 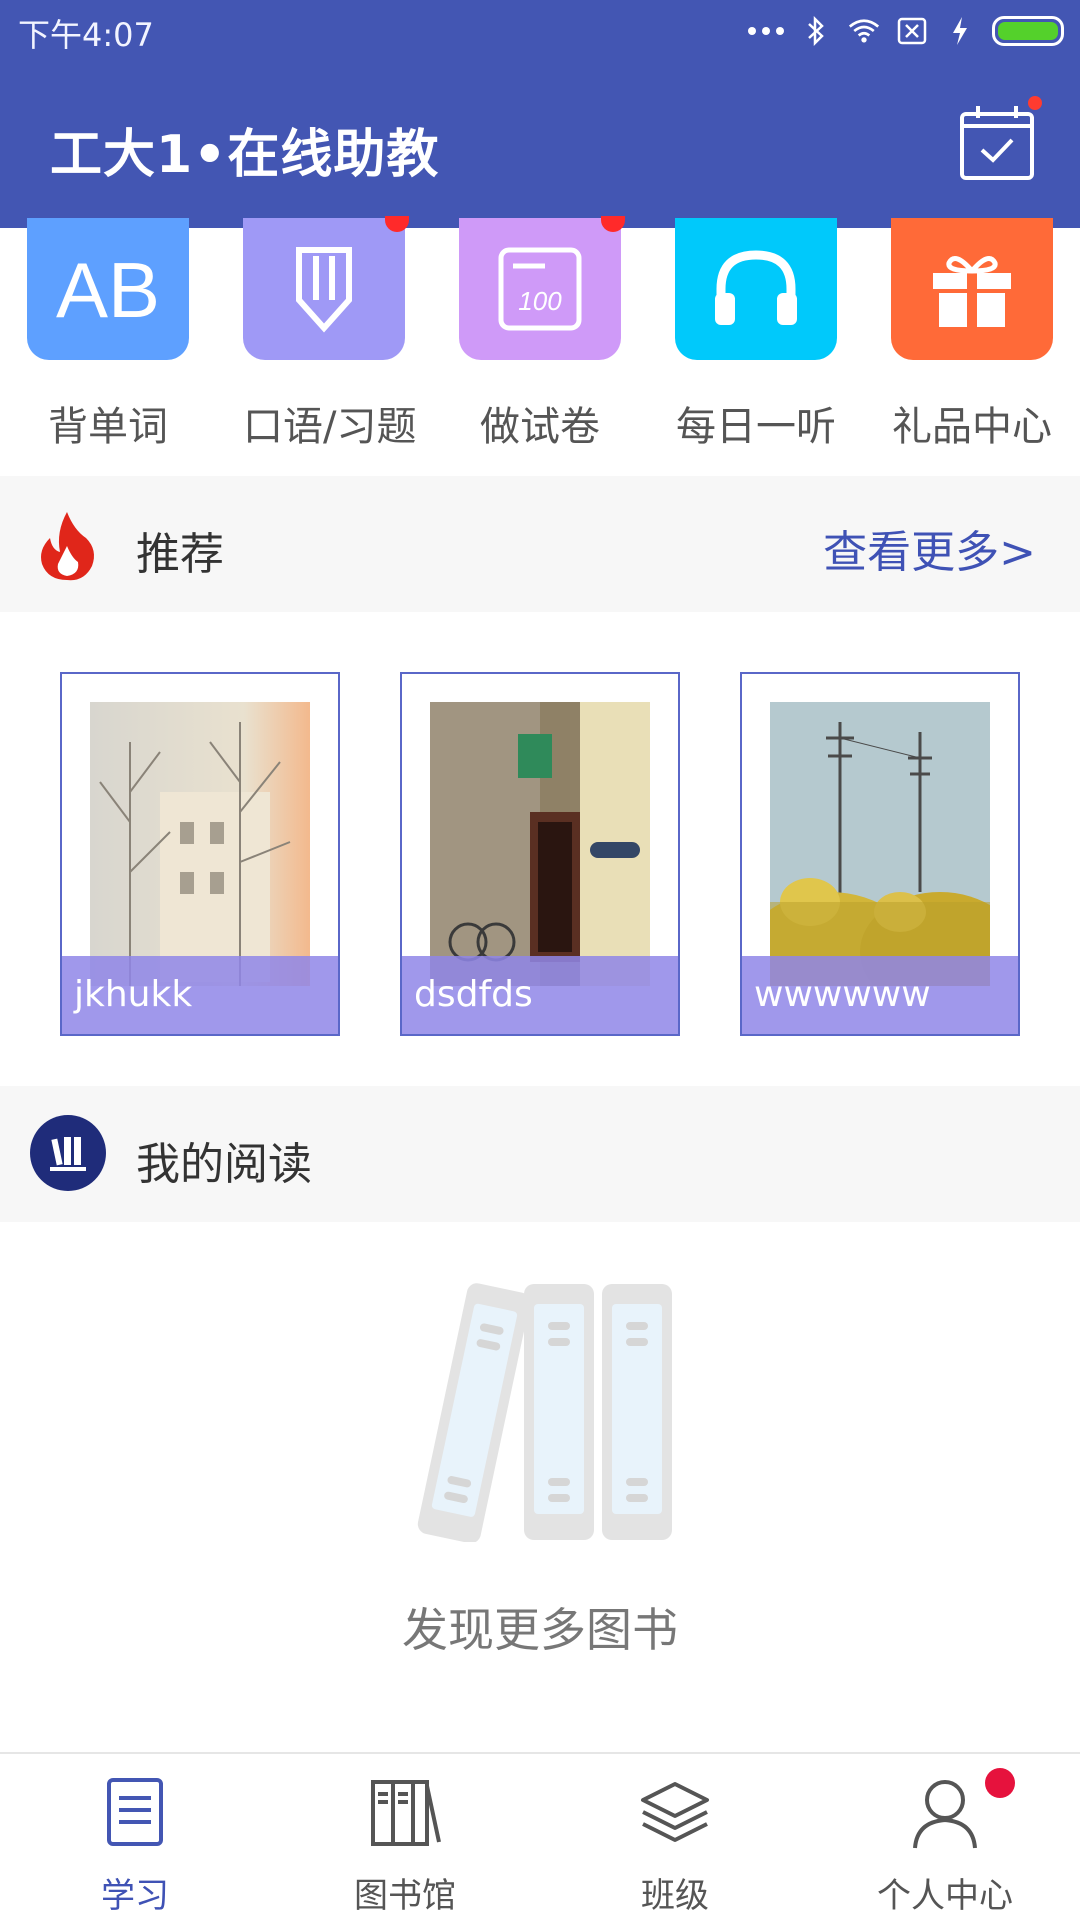 What do you see at coordinates (540, 995) in the screenshot?
I see `card-caption: dsdfds` at bounding box center [540, 995].